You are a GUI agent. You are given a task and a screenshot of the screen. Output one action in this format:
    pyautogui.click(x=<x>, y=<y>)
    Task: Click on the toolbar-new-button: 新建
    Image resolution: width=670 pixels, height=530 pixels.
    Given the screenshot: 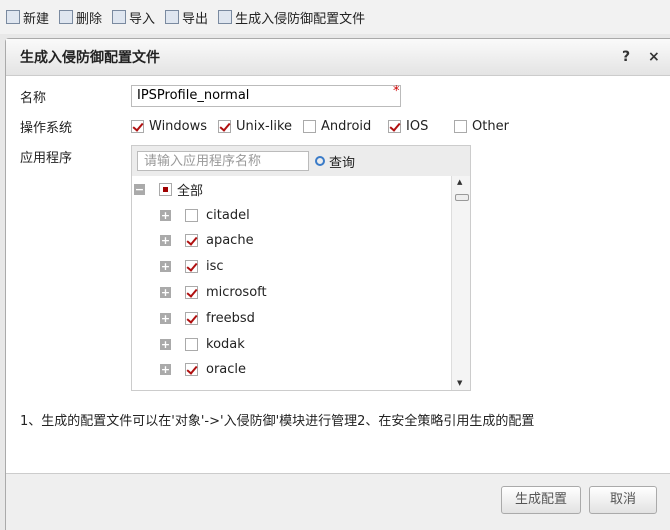 What is the action you would take?
    pyautogui.click(x=27, y=17)
    